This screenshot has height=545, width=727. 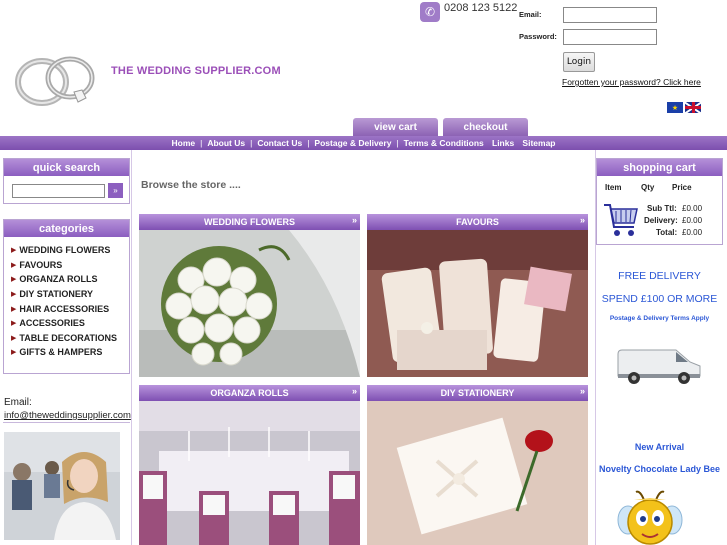 I want to click on contact-email-label: Email:, so click(x=18, y=402).